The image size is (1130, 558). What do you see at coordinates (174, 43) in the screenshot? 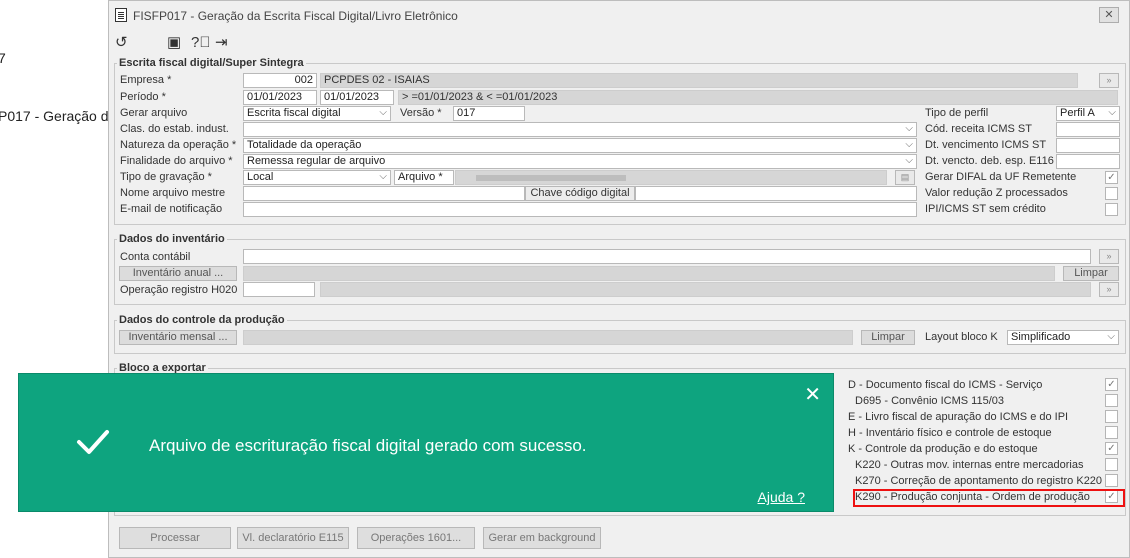
I see `calendar-icon: ▣` at bounding box center [174, 43].